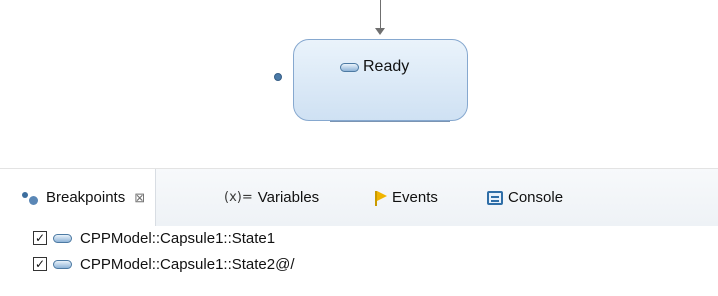 The height and width of the screenshot is (296, 718). I want to click on console-icon, so click(495, 197).